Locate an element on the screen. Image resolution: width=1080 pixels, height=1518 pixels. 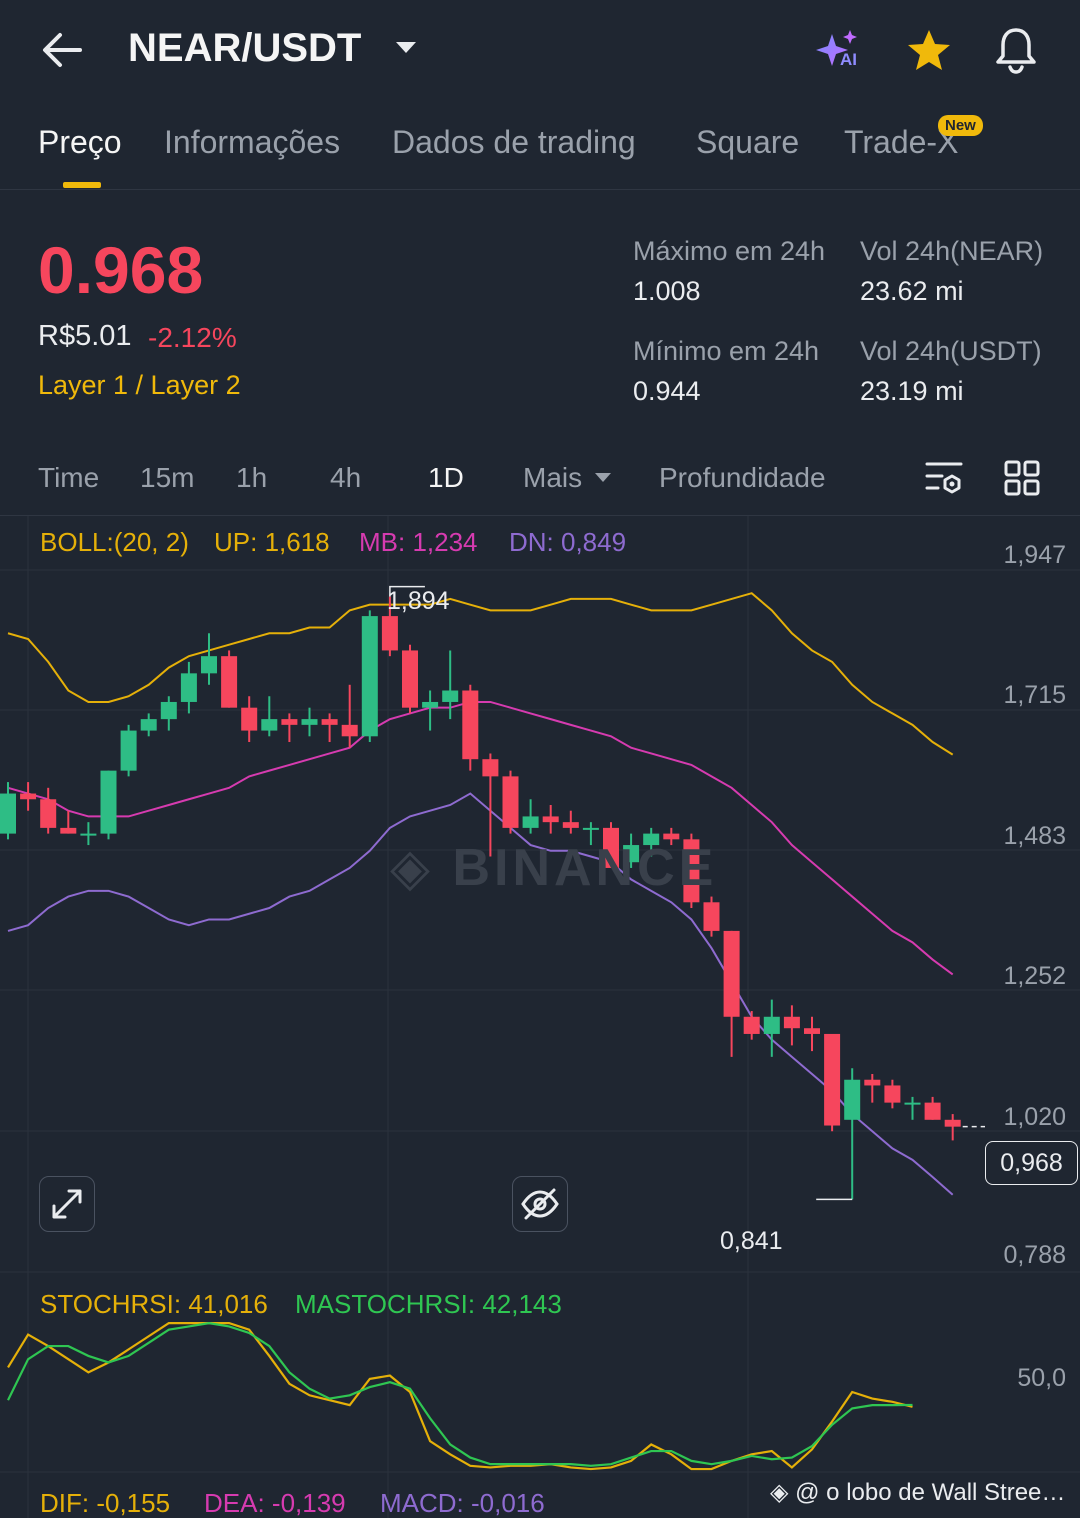
stoch-axis-label: 50,0 is located at coordinates (1041, 1378).